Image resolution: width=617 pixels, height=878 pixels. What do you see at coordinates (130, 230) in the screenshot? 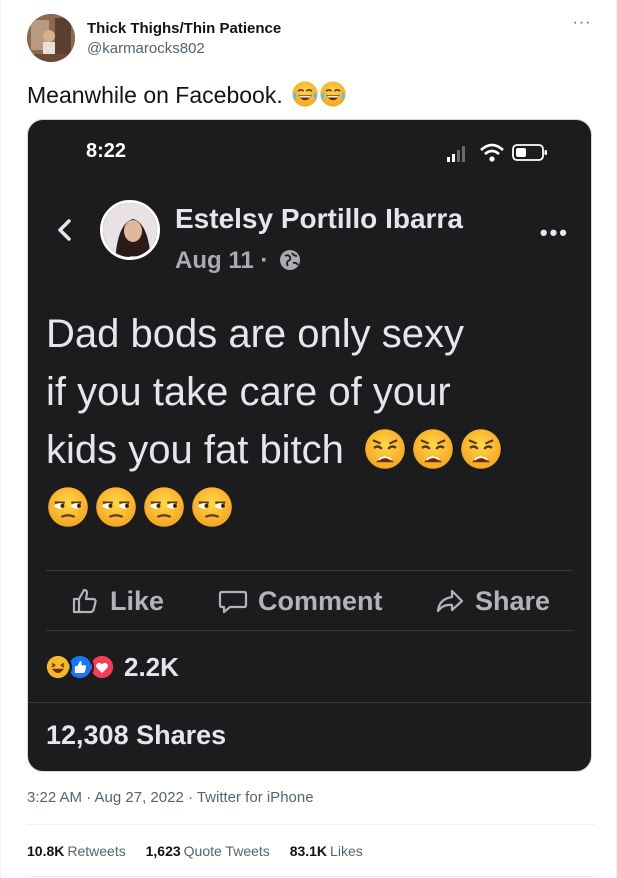
I see `fb-author-avatar` at bounding box center [130, 230].